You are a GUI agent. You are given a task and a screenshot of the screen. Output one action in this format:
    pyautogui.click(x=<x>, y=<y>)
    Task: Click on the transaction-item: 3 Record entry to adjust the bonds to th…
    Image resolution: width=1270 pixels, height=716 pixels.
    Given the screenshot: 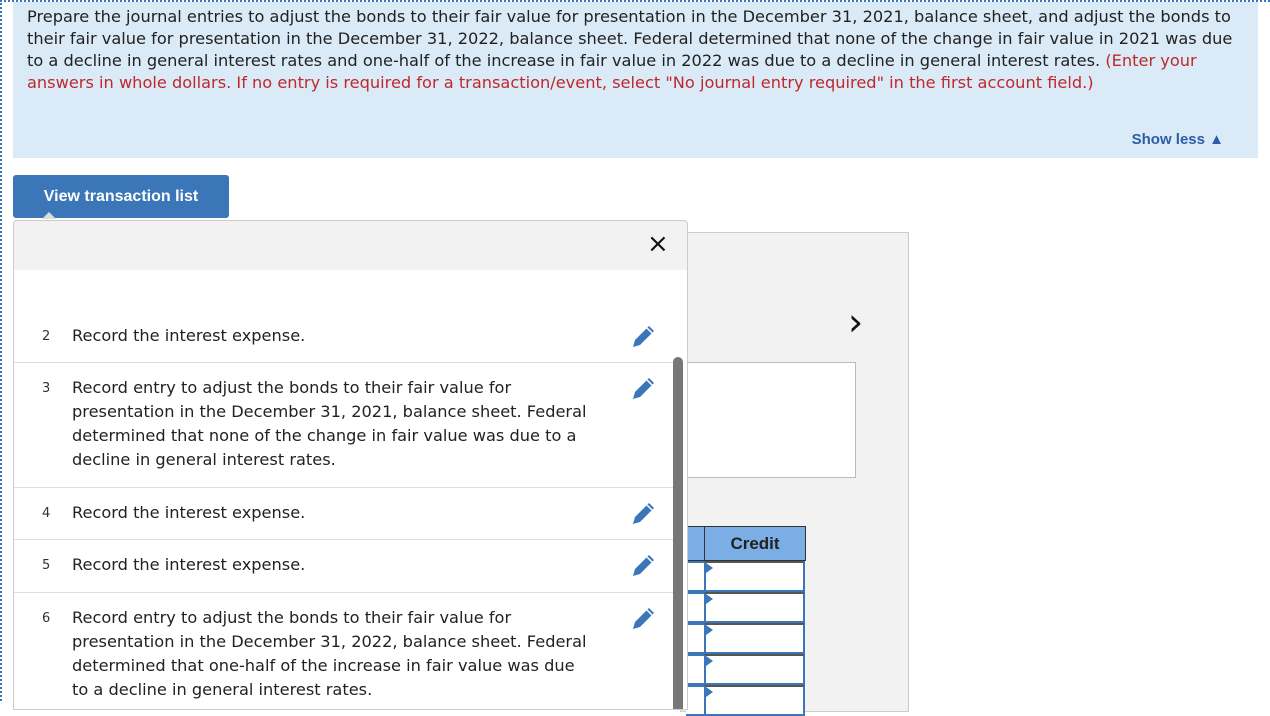 What is the action you would take?
    pyautogui.click(x=344, y=425)
    